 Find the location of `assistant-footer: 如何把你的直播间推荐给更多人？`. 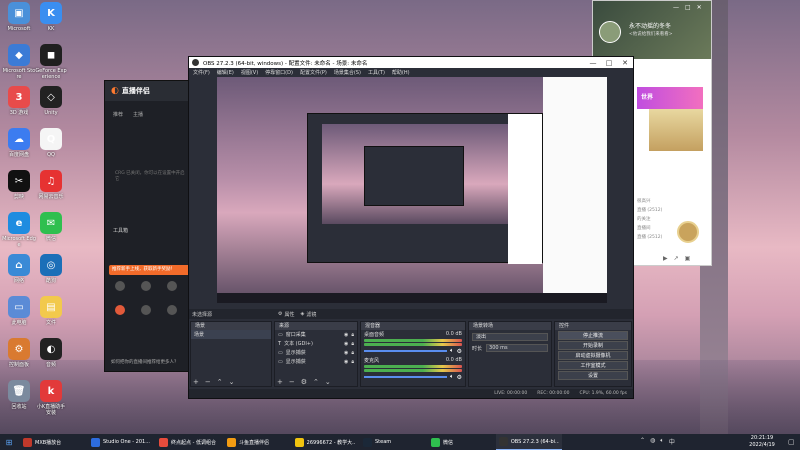

assistant-footer: 如何把你的直播间推荐给更多人？ is located at coordinates (145, 362).